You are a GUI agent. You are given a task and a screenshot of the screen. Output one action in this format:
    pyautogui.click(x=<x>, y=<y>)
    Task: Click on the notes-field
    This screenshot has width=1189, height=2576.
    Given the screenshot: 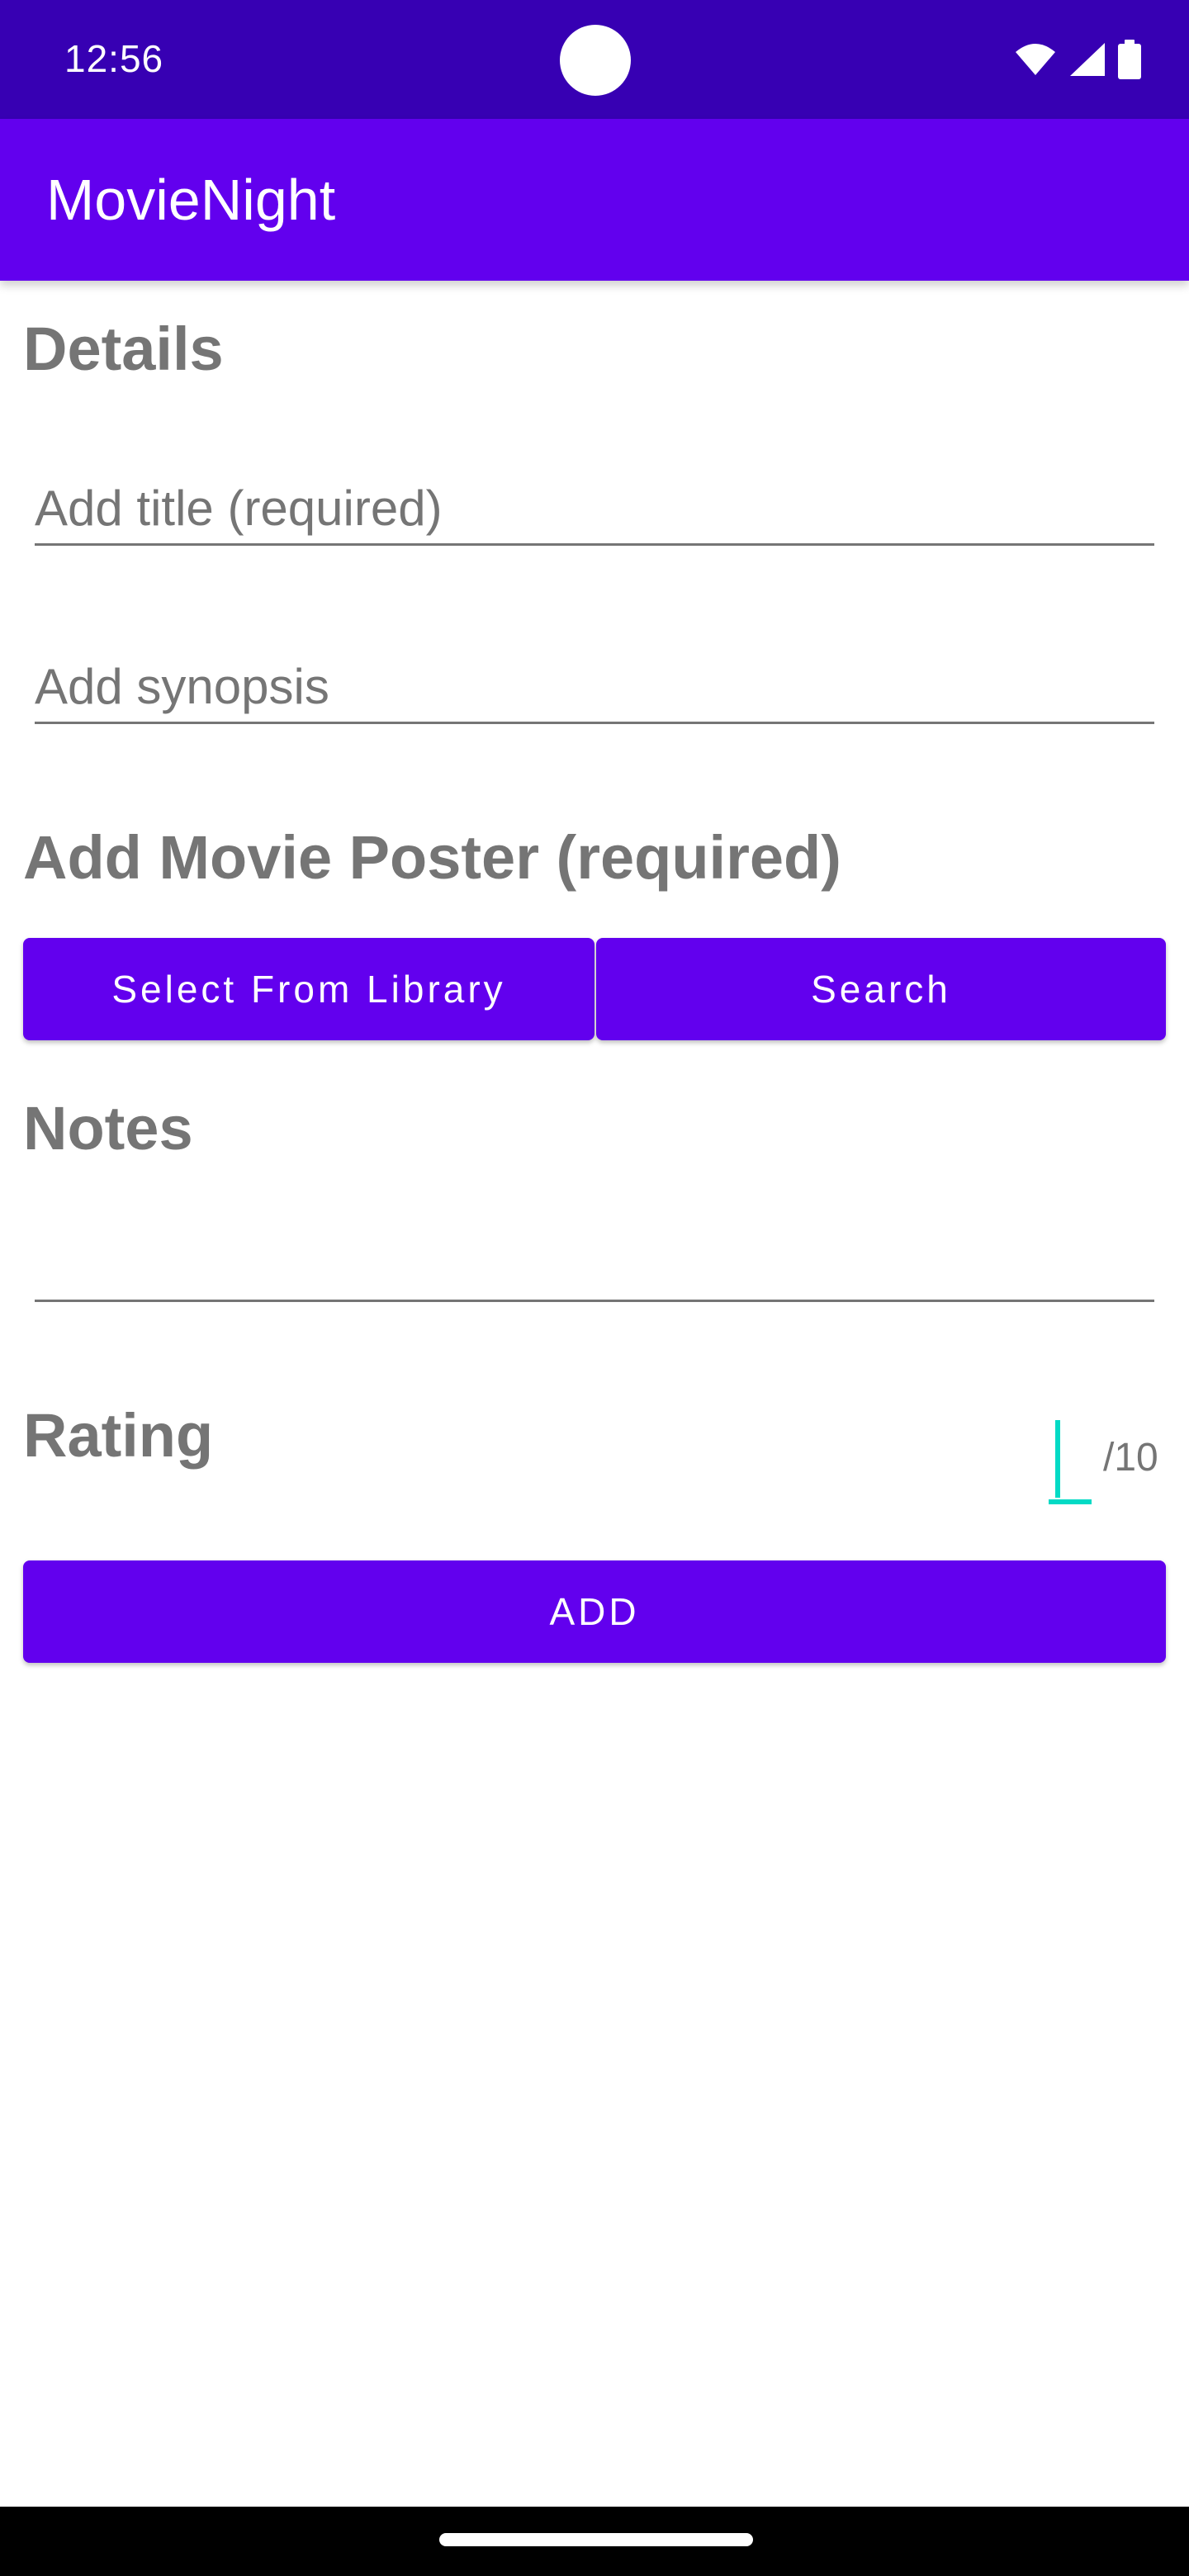 What is the action you would take?
    pyautogui.click(x=594, y=1255)
    